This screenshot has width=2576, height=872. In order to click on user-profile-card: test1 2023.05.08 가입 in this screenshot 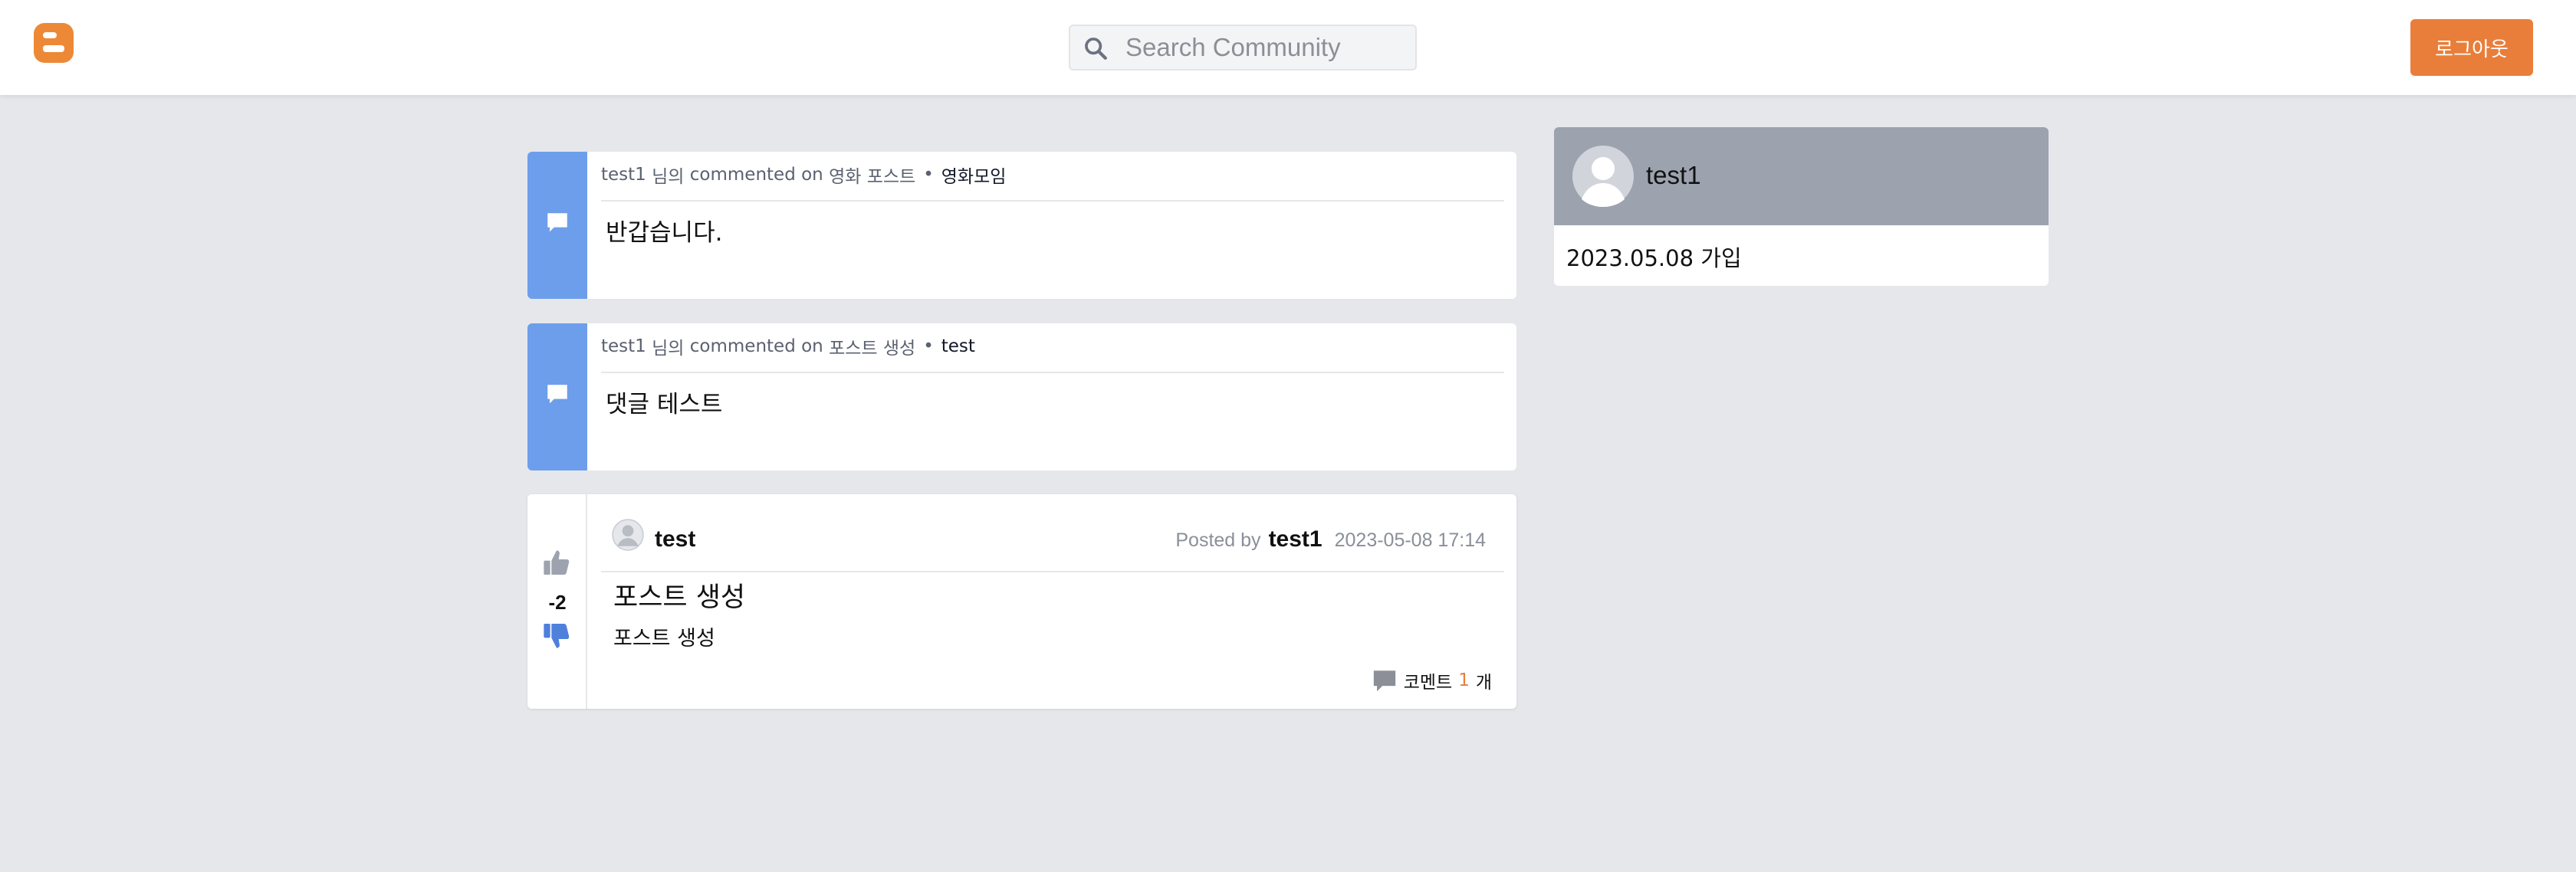, I will do `click(1801, 206)`.